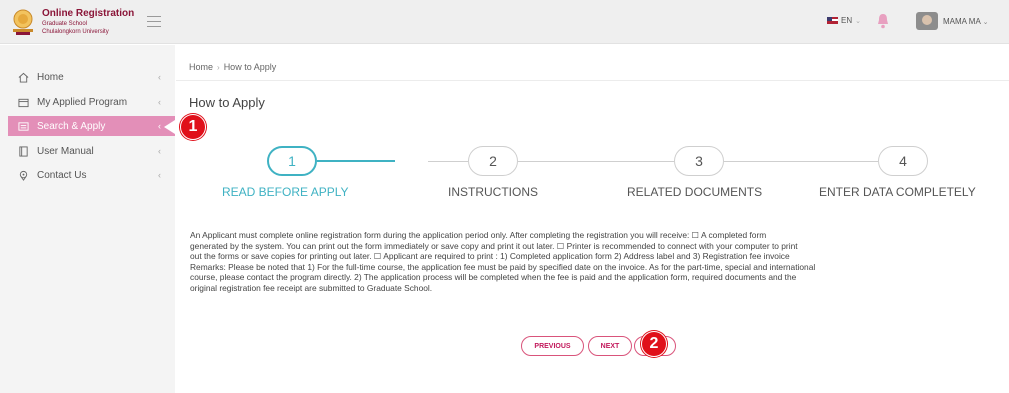  What do you see at coordinates (654, 344) in the screenshot?
I see `annotation-badge-2: 2` at bounding box center [654, 344].